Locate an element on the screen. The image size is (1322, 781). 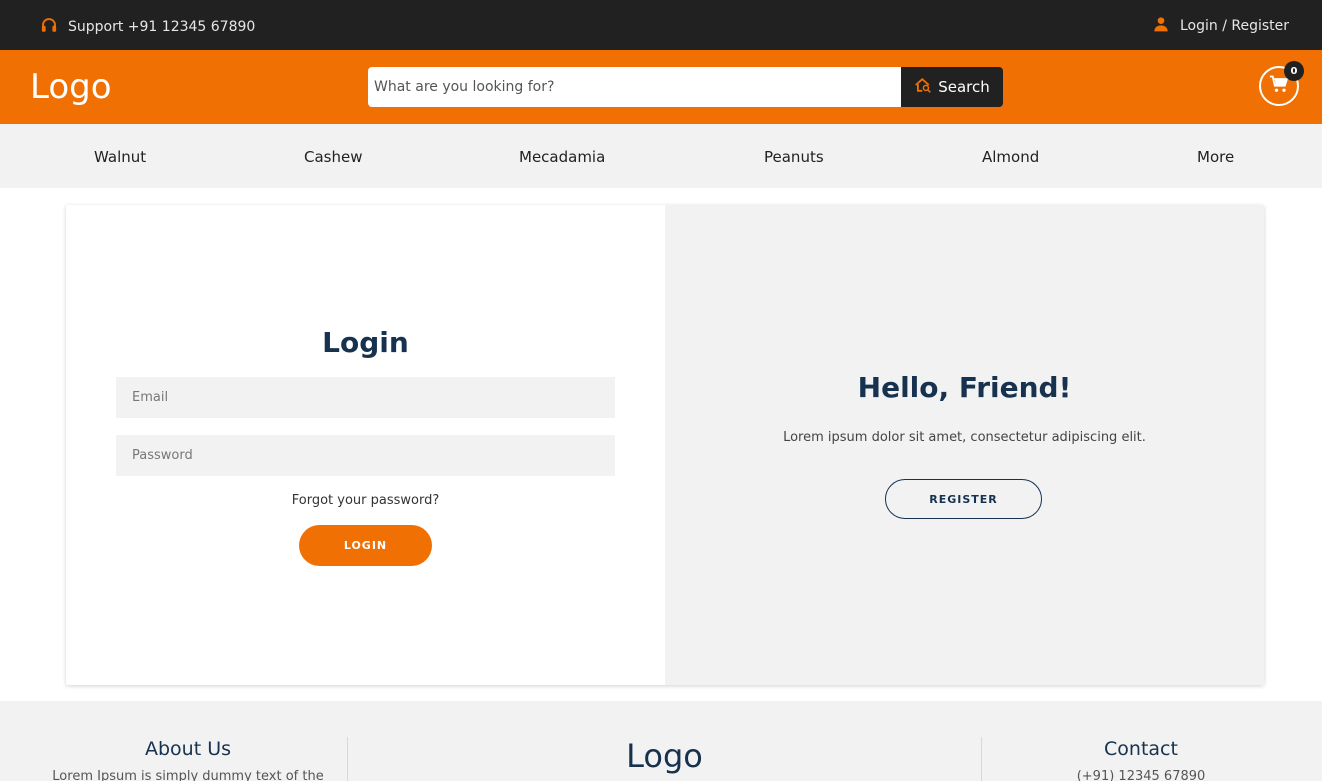
nav-item-peanuts: Peanuts is located at coordinates (794, 157).